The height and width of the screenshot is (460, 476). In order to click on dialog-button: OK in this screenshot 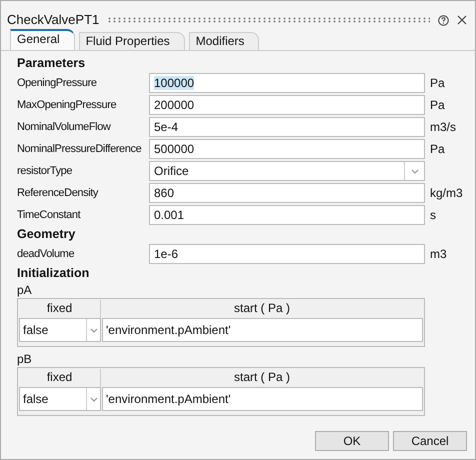, I will do `click(352, 441)`.